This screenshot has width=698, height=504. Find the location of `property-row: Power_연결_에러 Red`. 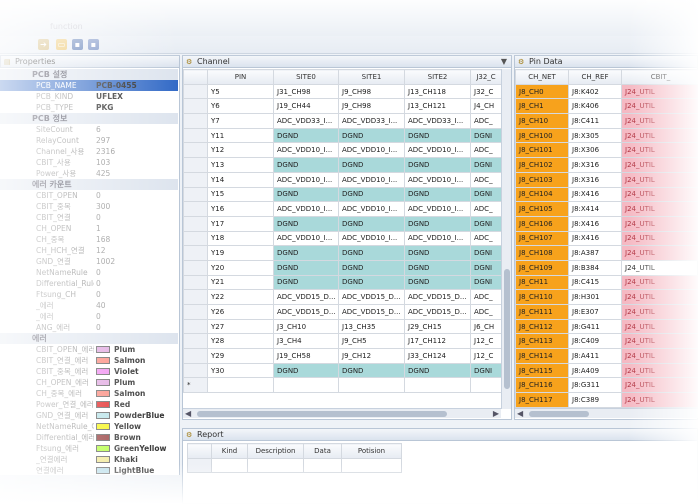

property-row: Power_연결_에러 Red is located at coordinates (89, 404).